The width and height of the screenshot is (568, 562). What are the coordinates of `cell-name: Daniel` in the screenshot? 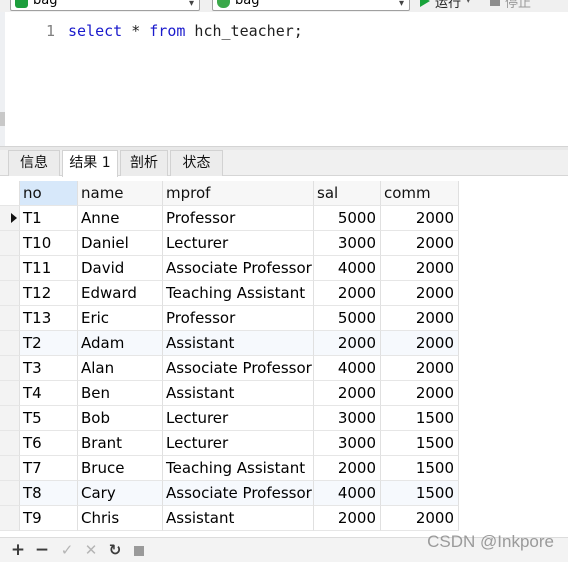 It's located at (120, 243).